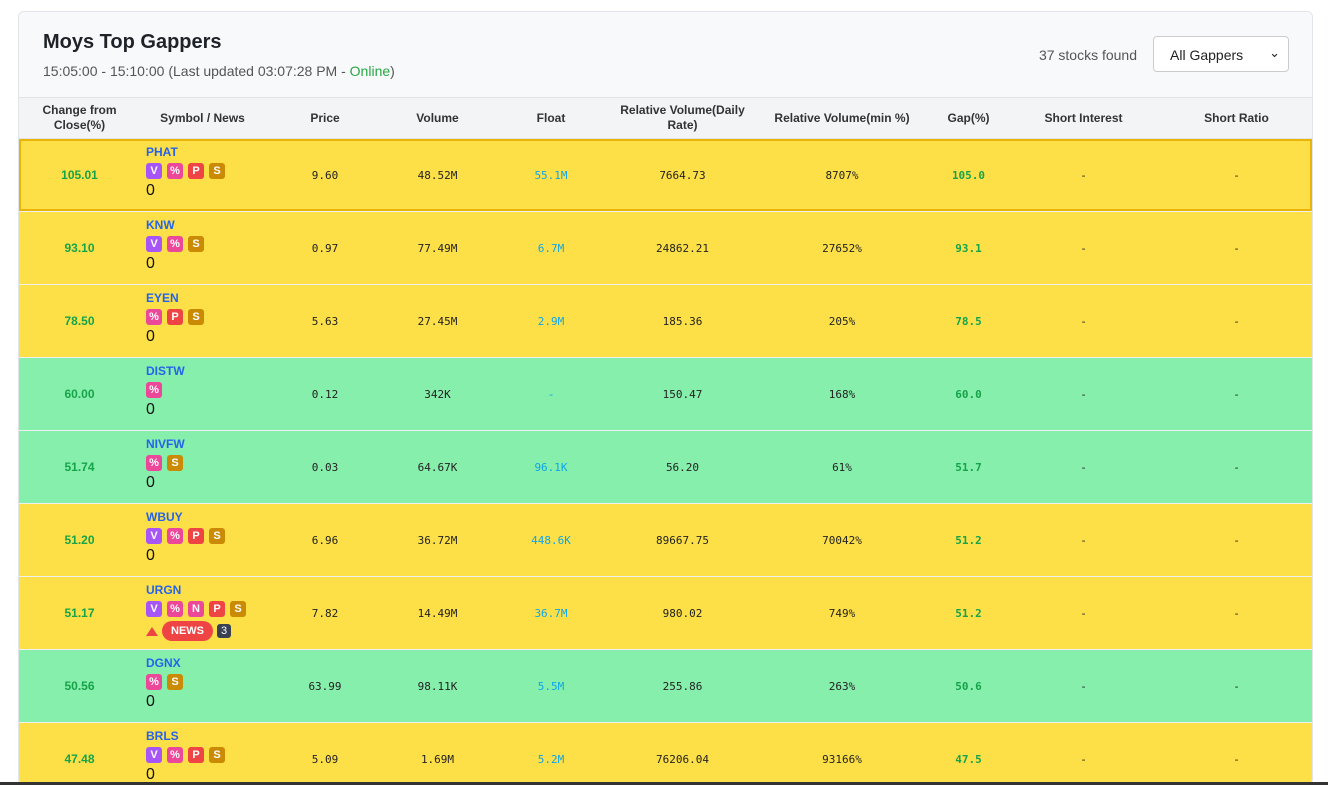  Describe the element at coordinates (205, 372) in the screenshot. I see `symbol-link: DISTW` at that location.